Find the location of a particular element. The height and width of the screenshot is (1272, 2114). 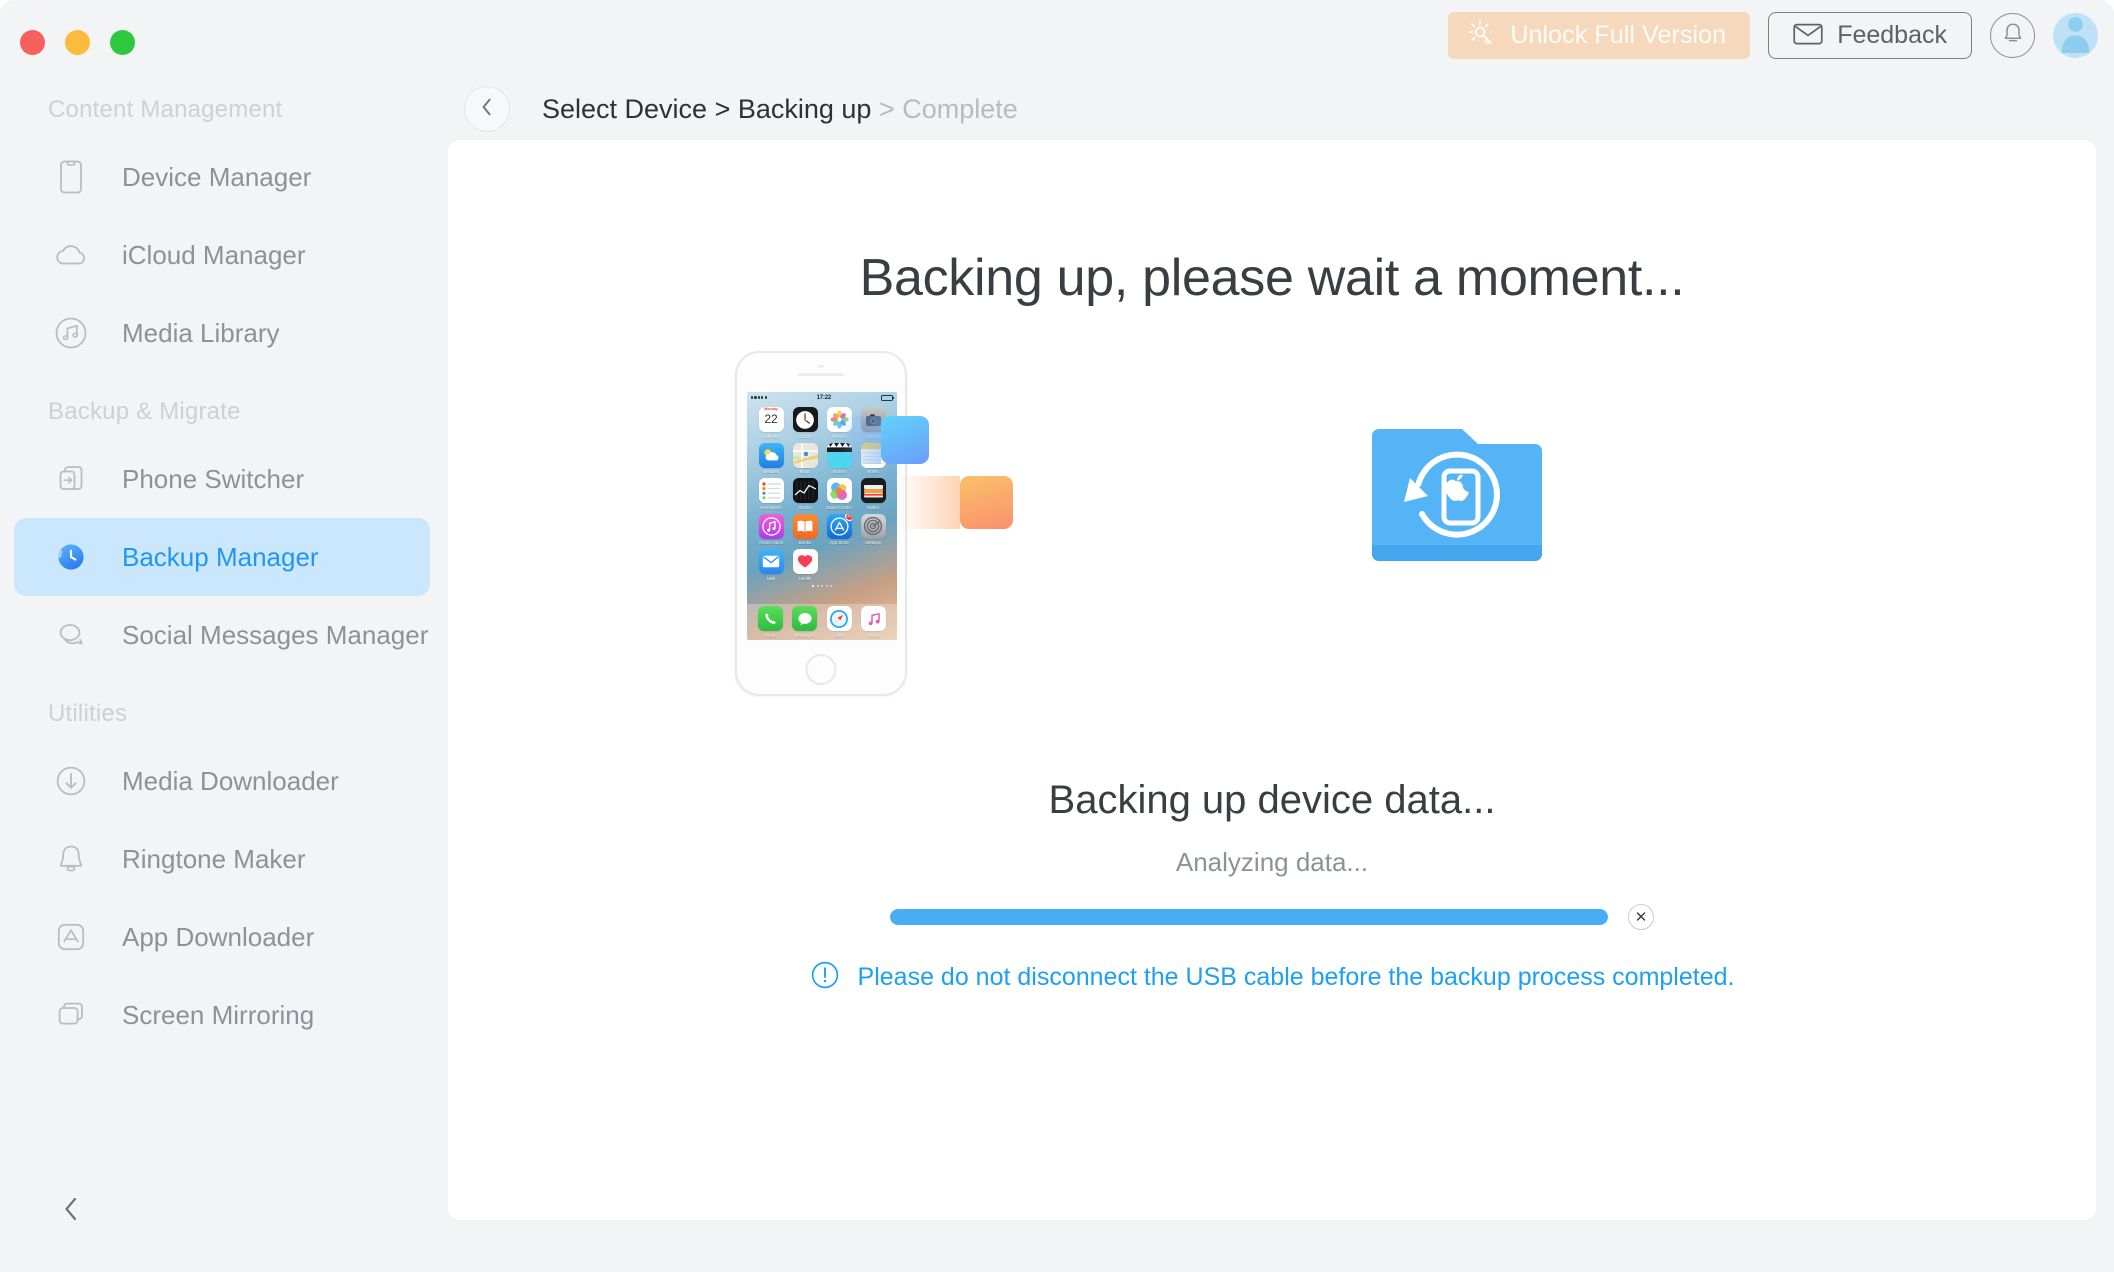

avatar is located at coordinates (2075, 35).